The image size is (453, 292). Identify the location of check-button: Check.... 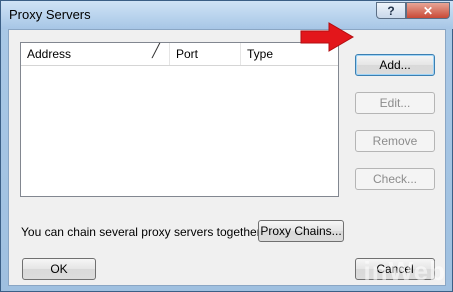
(395, 179).